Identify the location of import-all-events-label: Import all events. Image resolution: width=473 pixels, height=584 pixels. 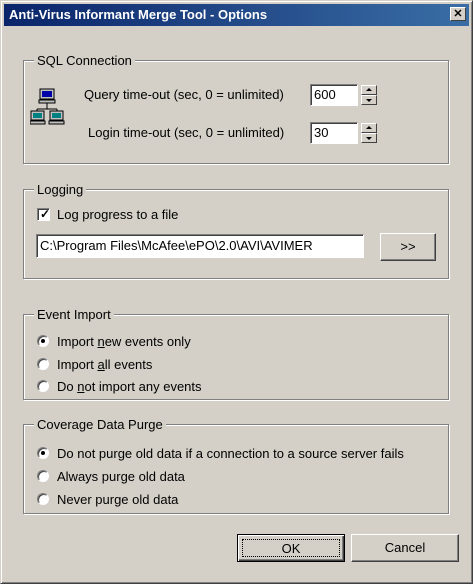
(104, 364).